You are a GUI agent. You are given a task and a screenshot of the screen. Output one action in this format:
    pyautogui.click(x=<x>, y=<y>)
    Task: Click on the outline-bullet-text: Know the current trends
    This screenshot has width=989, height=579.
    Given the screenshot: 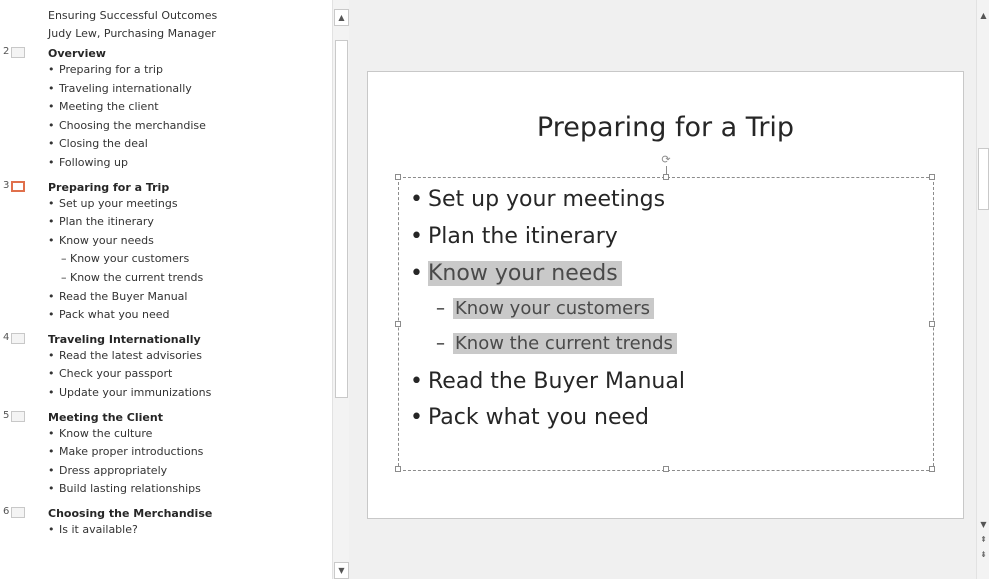 What is the action you would take?
    pyautogui.click(x=137, y=277)
    